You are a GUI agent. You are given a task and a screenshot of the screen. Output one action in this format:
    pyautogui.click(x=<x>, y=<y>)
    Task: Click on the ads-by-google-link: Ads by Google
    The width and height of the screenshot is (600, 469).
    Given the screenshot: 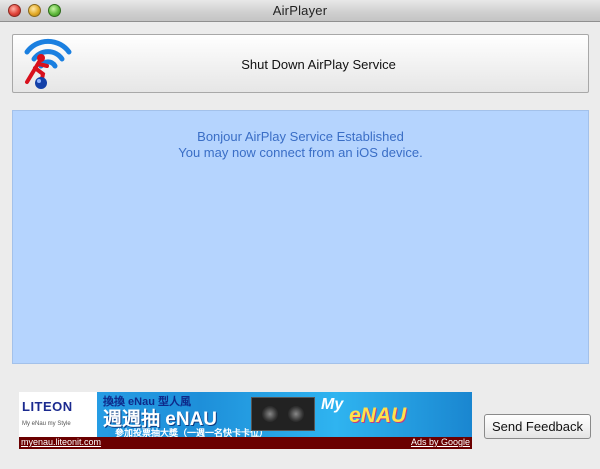 What is the action you would take?
    pyautogui.click(x=440, y=442)
    